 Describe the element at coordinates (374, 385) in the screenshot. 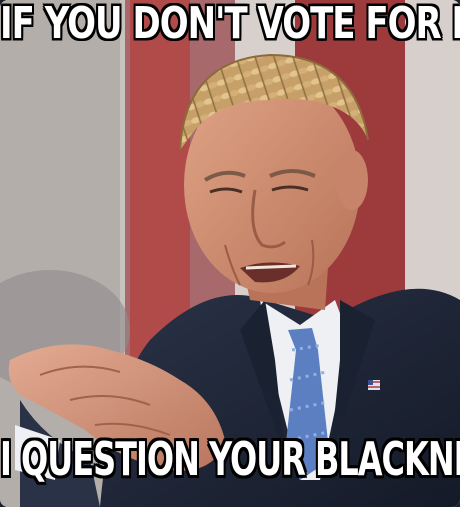

I see `flag-pin-icon` at that location.